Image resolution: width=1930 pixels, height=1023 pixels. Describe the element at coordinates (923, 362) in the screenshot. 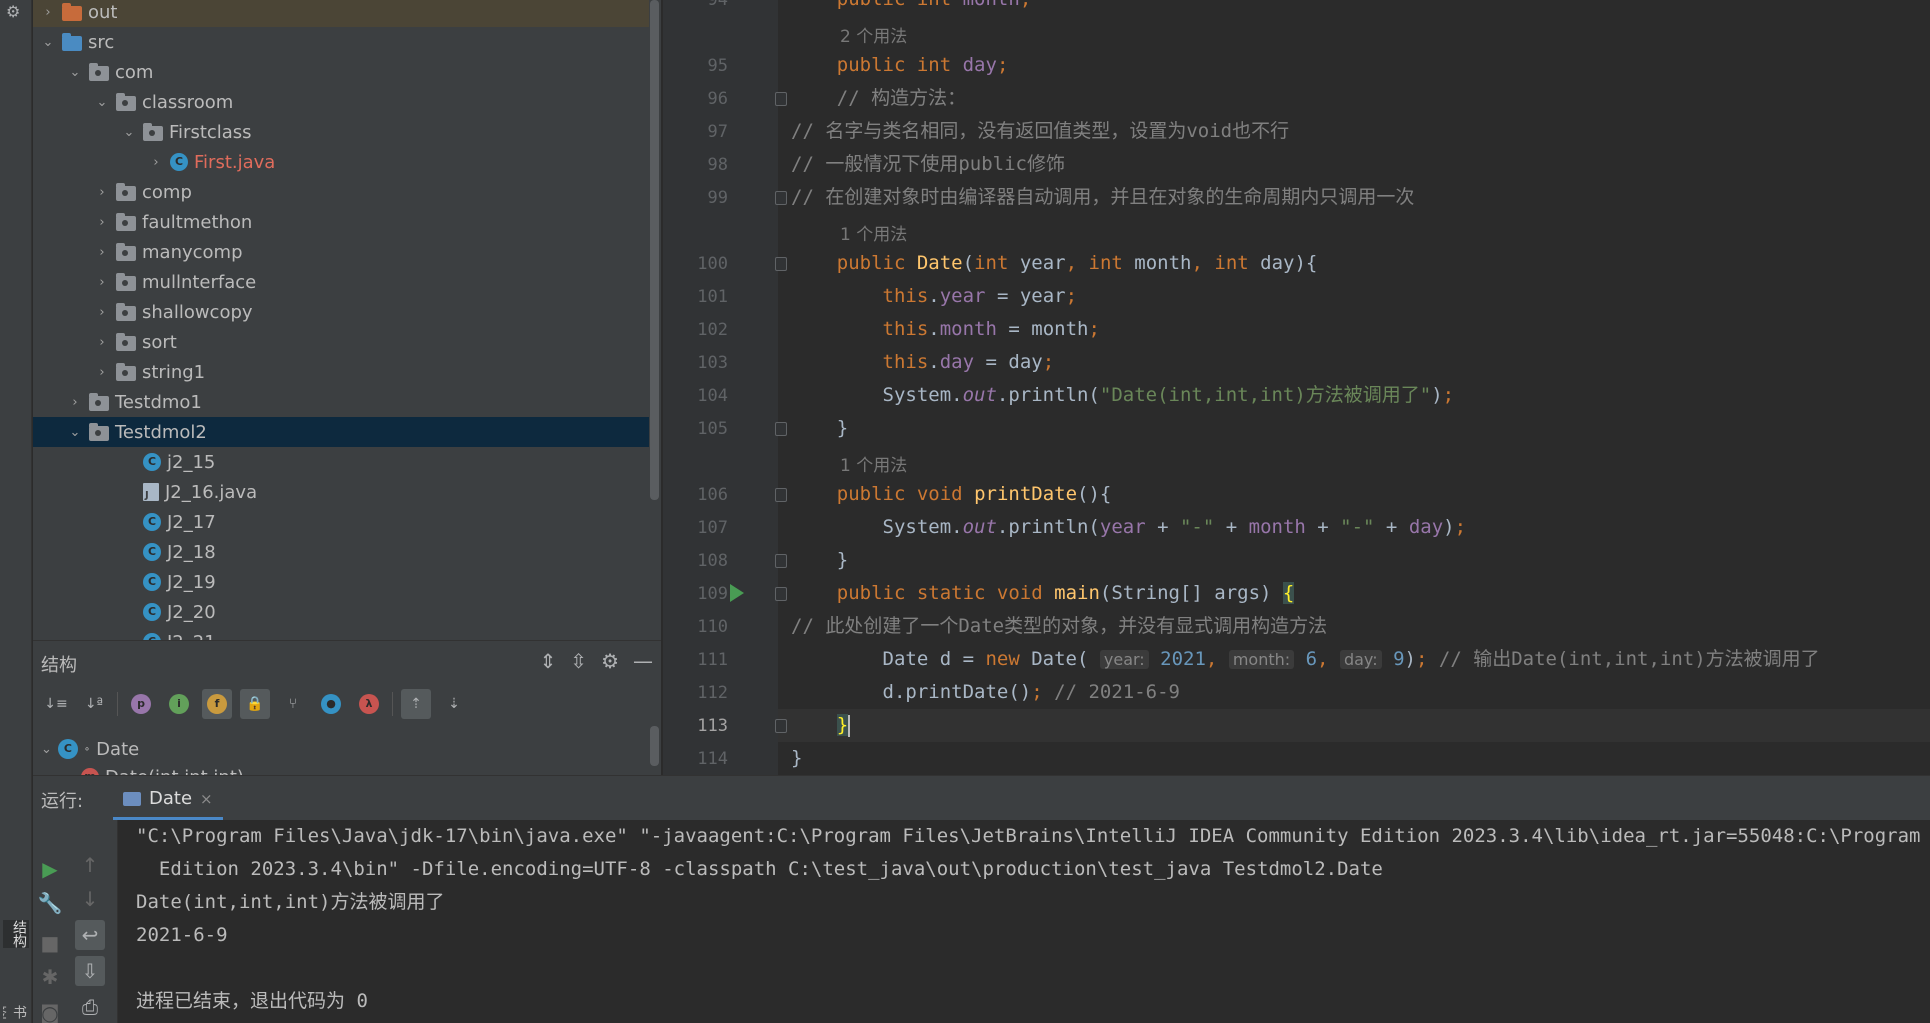

I see `code-line: this.day = day;` at that location.